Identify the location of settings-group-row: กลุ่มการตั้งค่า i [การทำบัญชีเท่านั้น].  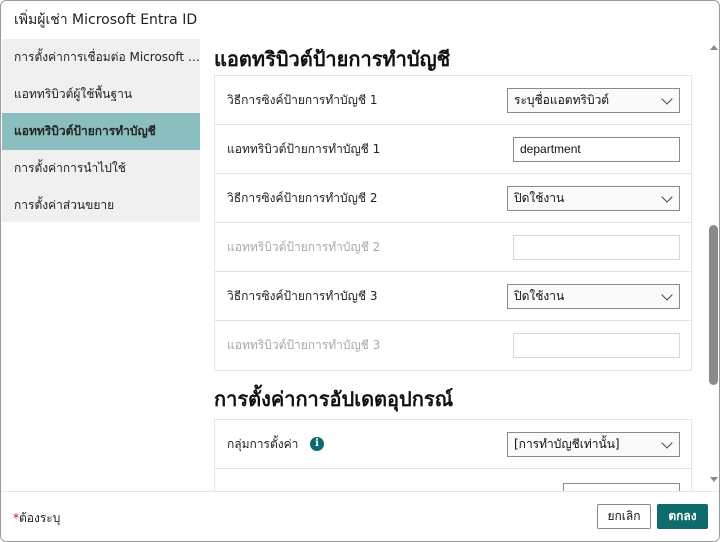
(453, 444).